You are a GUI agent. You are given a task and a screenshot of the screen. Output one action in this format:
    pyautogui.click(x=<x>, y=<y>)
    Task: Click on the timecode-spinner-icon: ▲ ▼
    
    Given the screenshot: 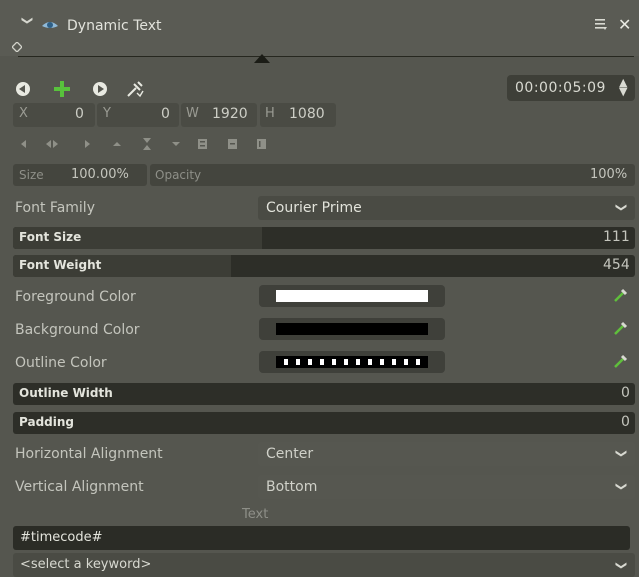 What is the action you would take?
    pyautogui.click(x=623, y=87)
    